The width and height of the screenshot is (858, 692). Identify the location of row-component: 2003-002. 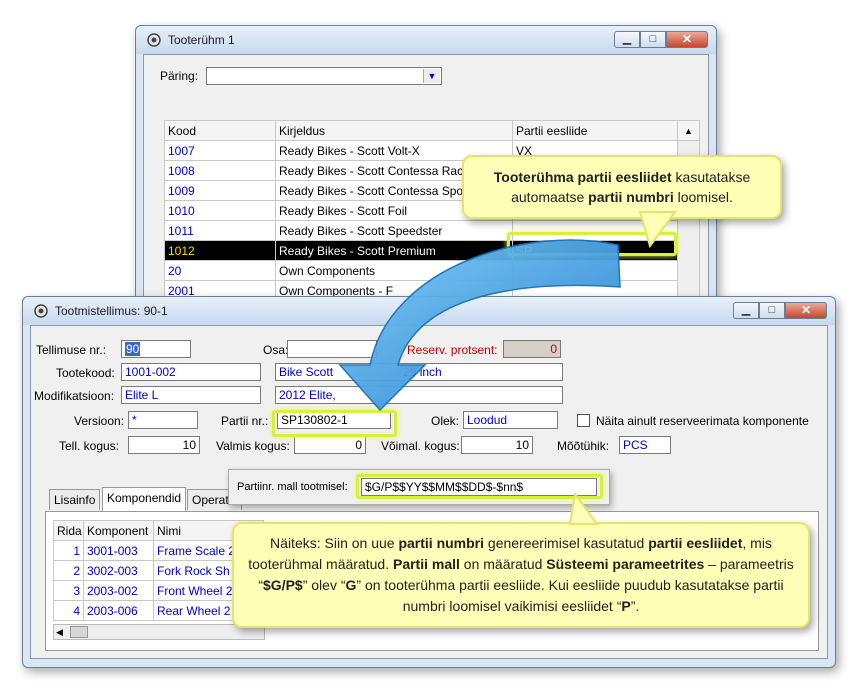
(118, 590).